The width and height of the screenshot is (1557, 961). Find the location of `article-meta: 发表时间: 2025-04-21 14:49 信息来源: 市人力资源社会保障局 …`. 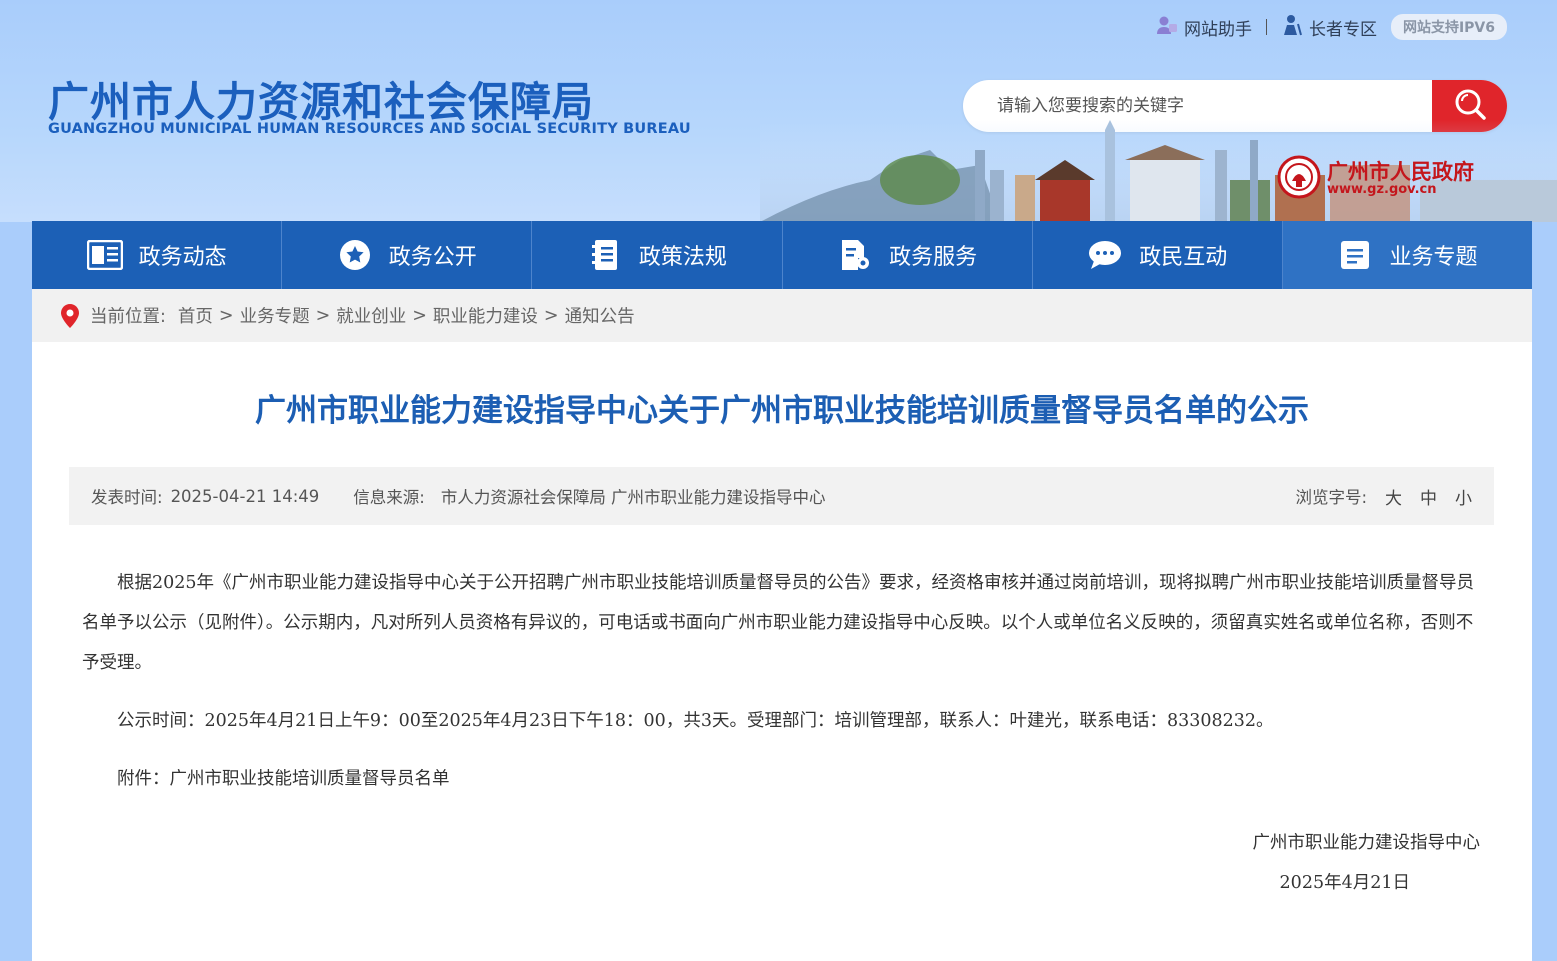

article-meta: 发表时间: 2025-04-21 14:49 信息来源: 市人力资源社会保障局 … is located at coordinates (781, 496).